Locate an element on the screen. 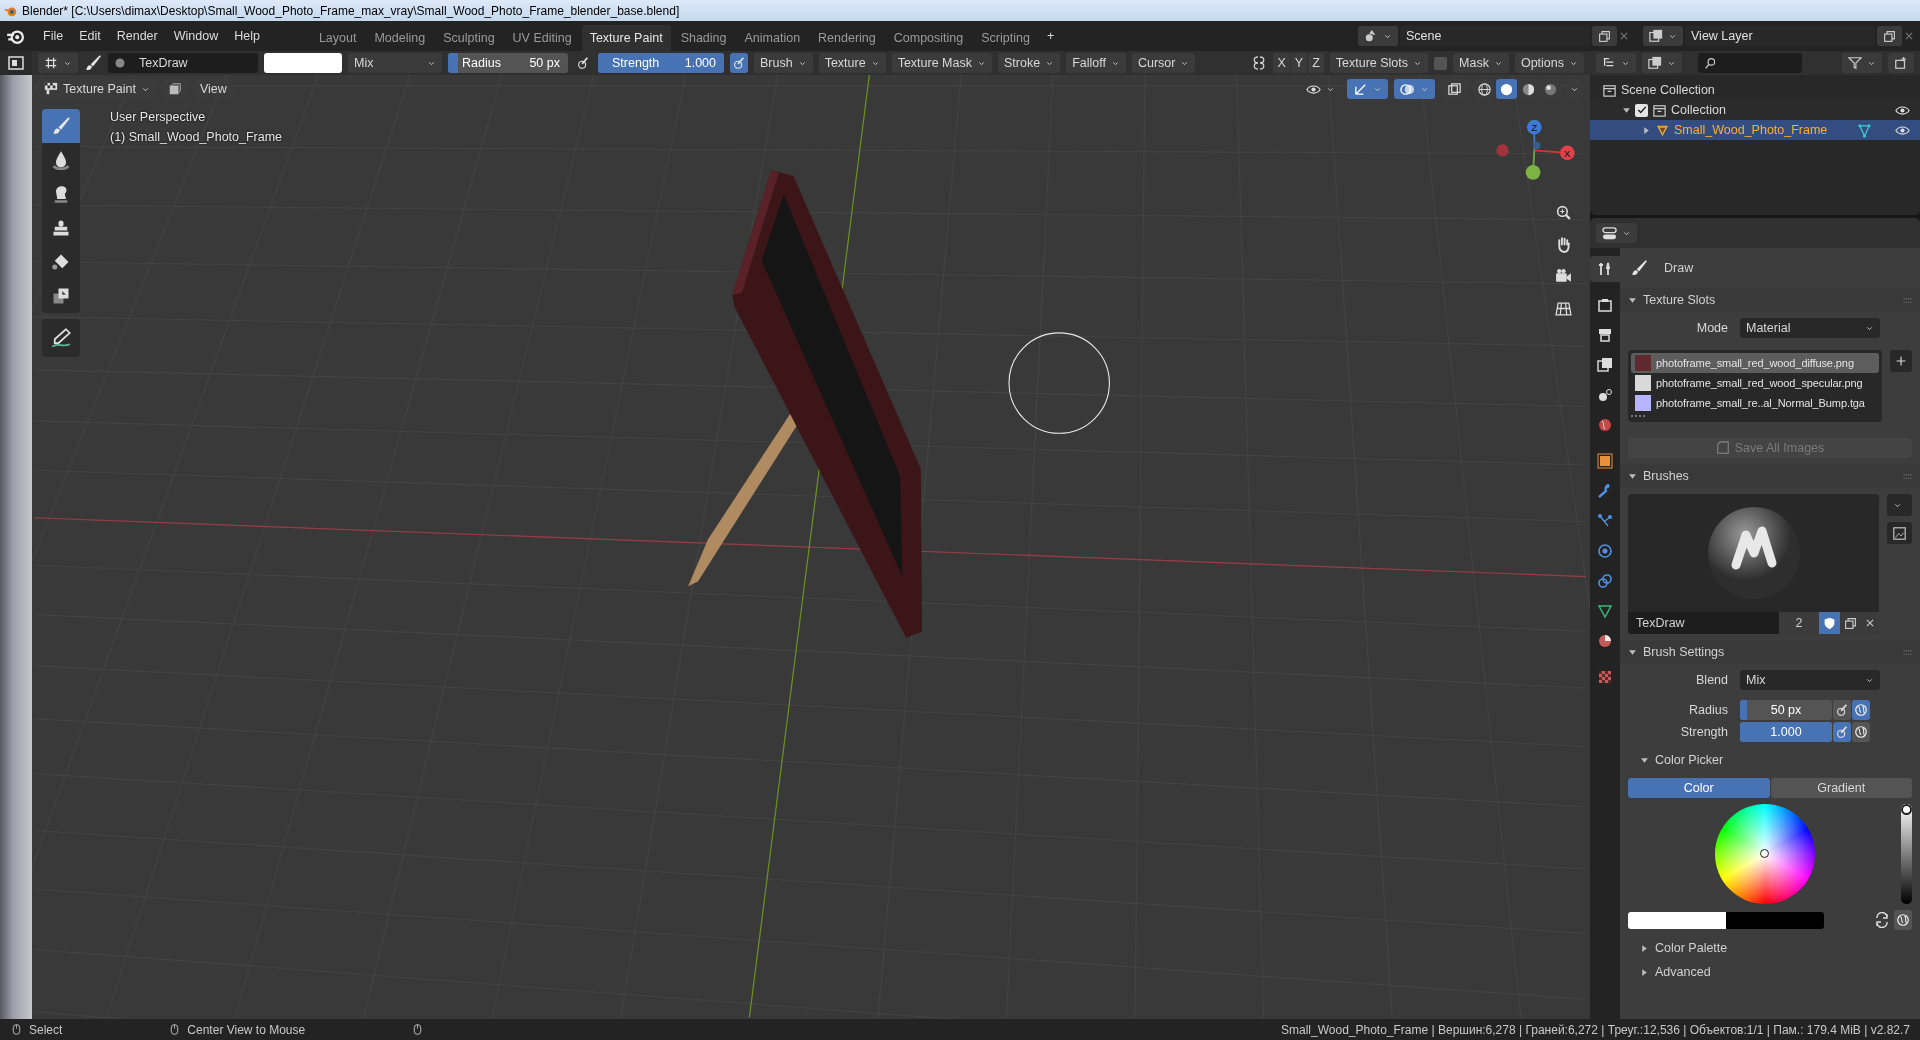  mask-checkbox is located at coordinates (1441, 63).